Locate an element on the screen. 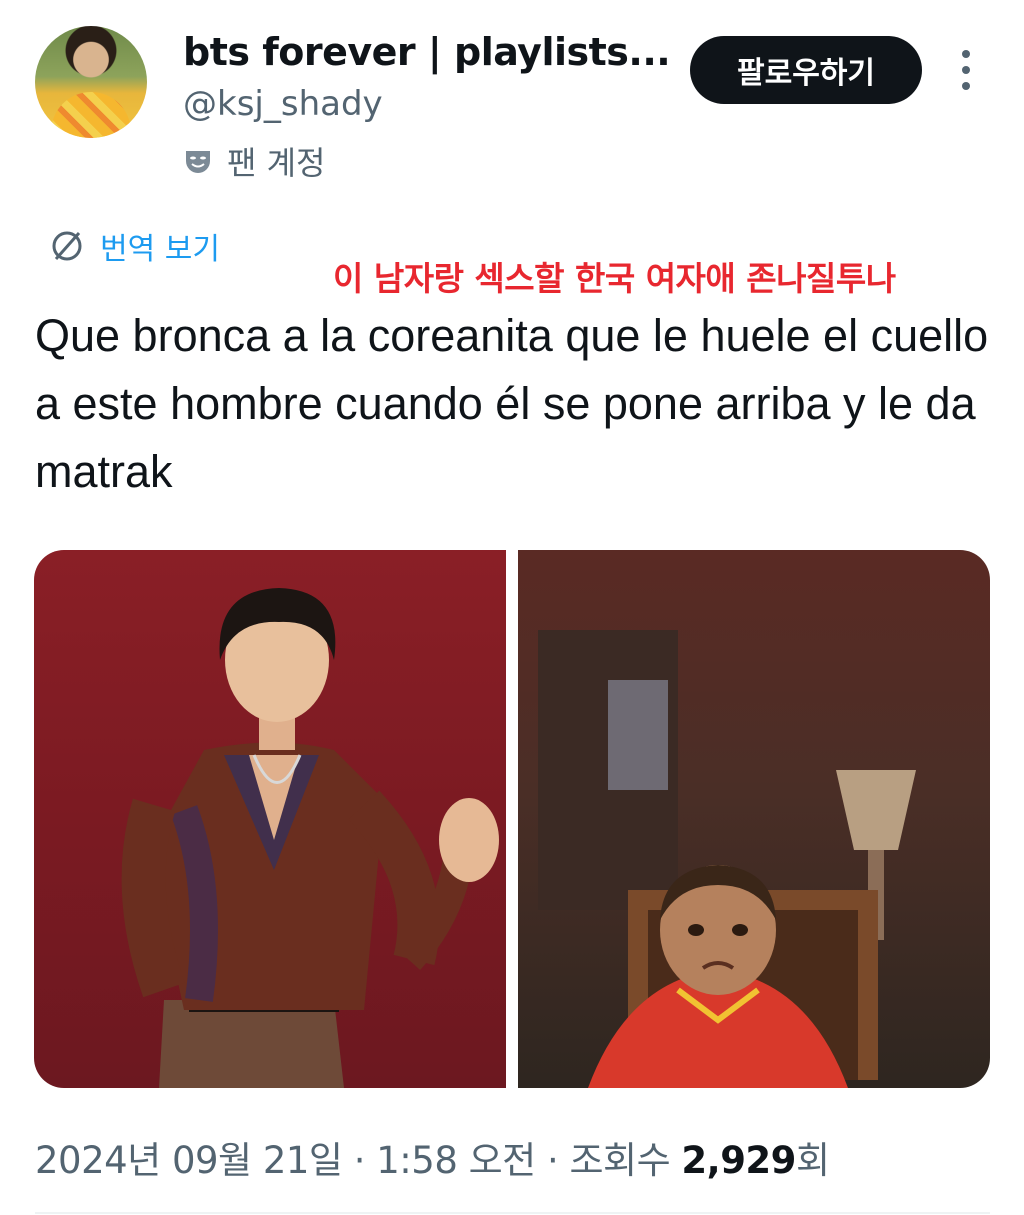 The image size is (1024, 1215). crying-child-illustration is located at coordinates (727, 859).